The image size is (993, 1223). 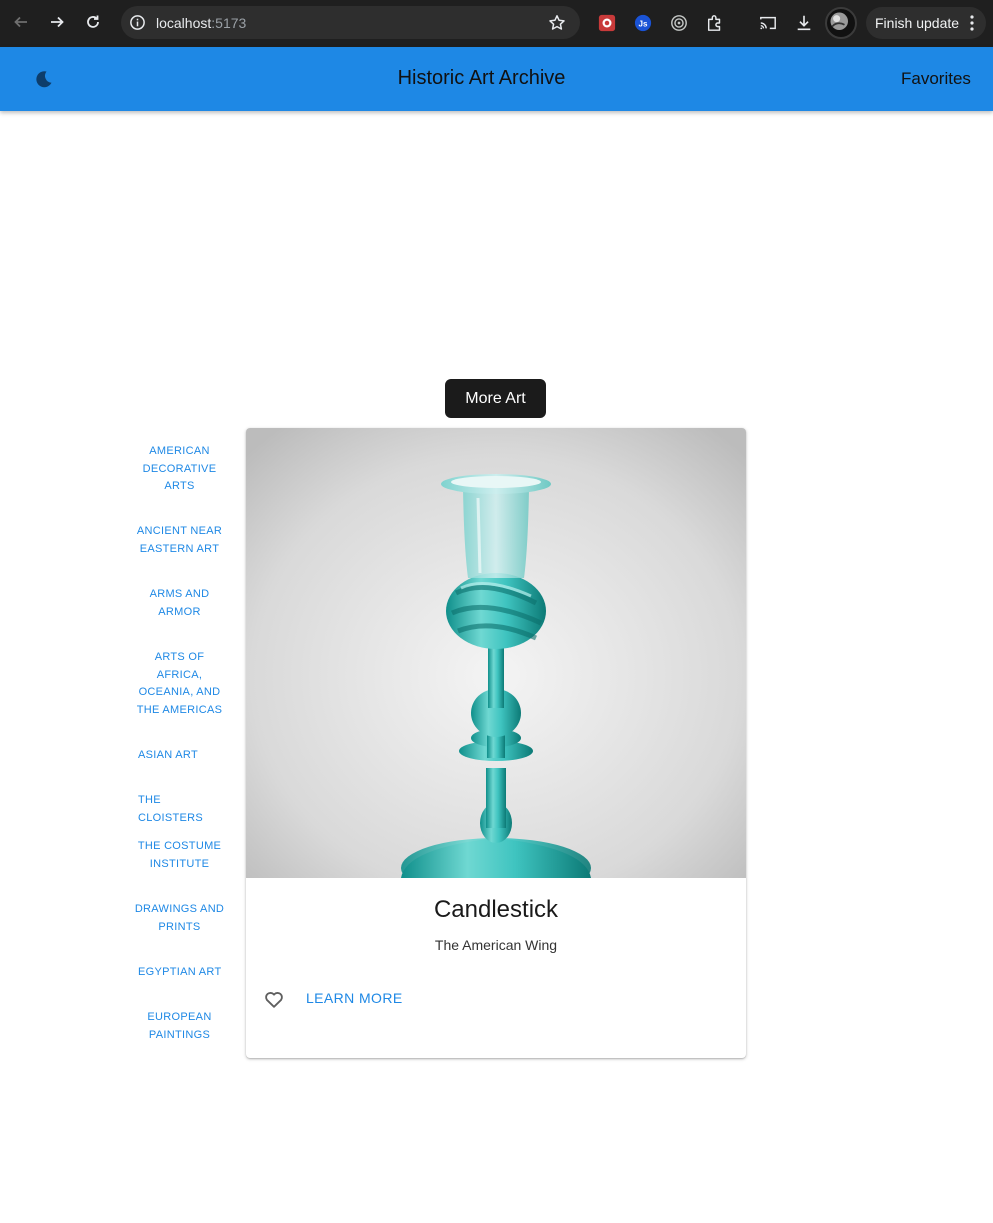 What do you see at coordinates (179, 809) in the screenshot?
I see `department-link: The Cloisters` at bounding box center [179, 809].